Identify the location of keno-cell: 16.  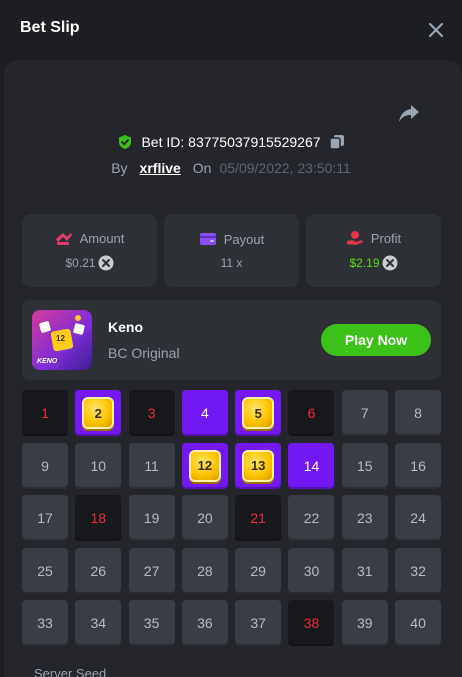
(418, 465).